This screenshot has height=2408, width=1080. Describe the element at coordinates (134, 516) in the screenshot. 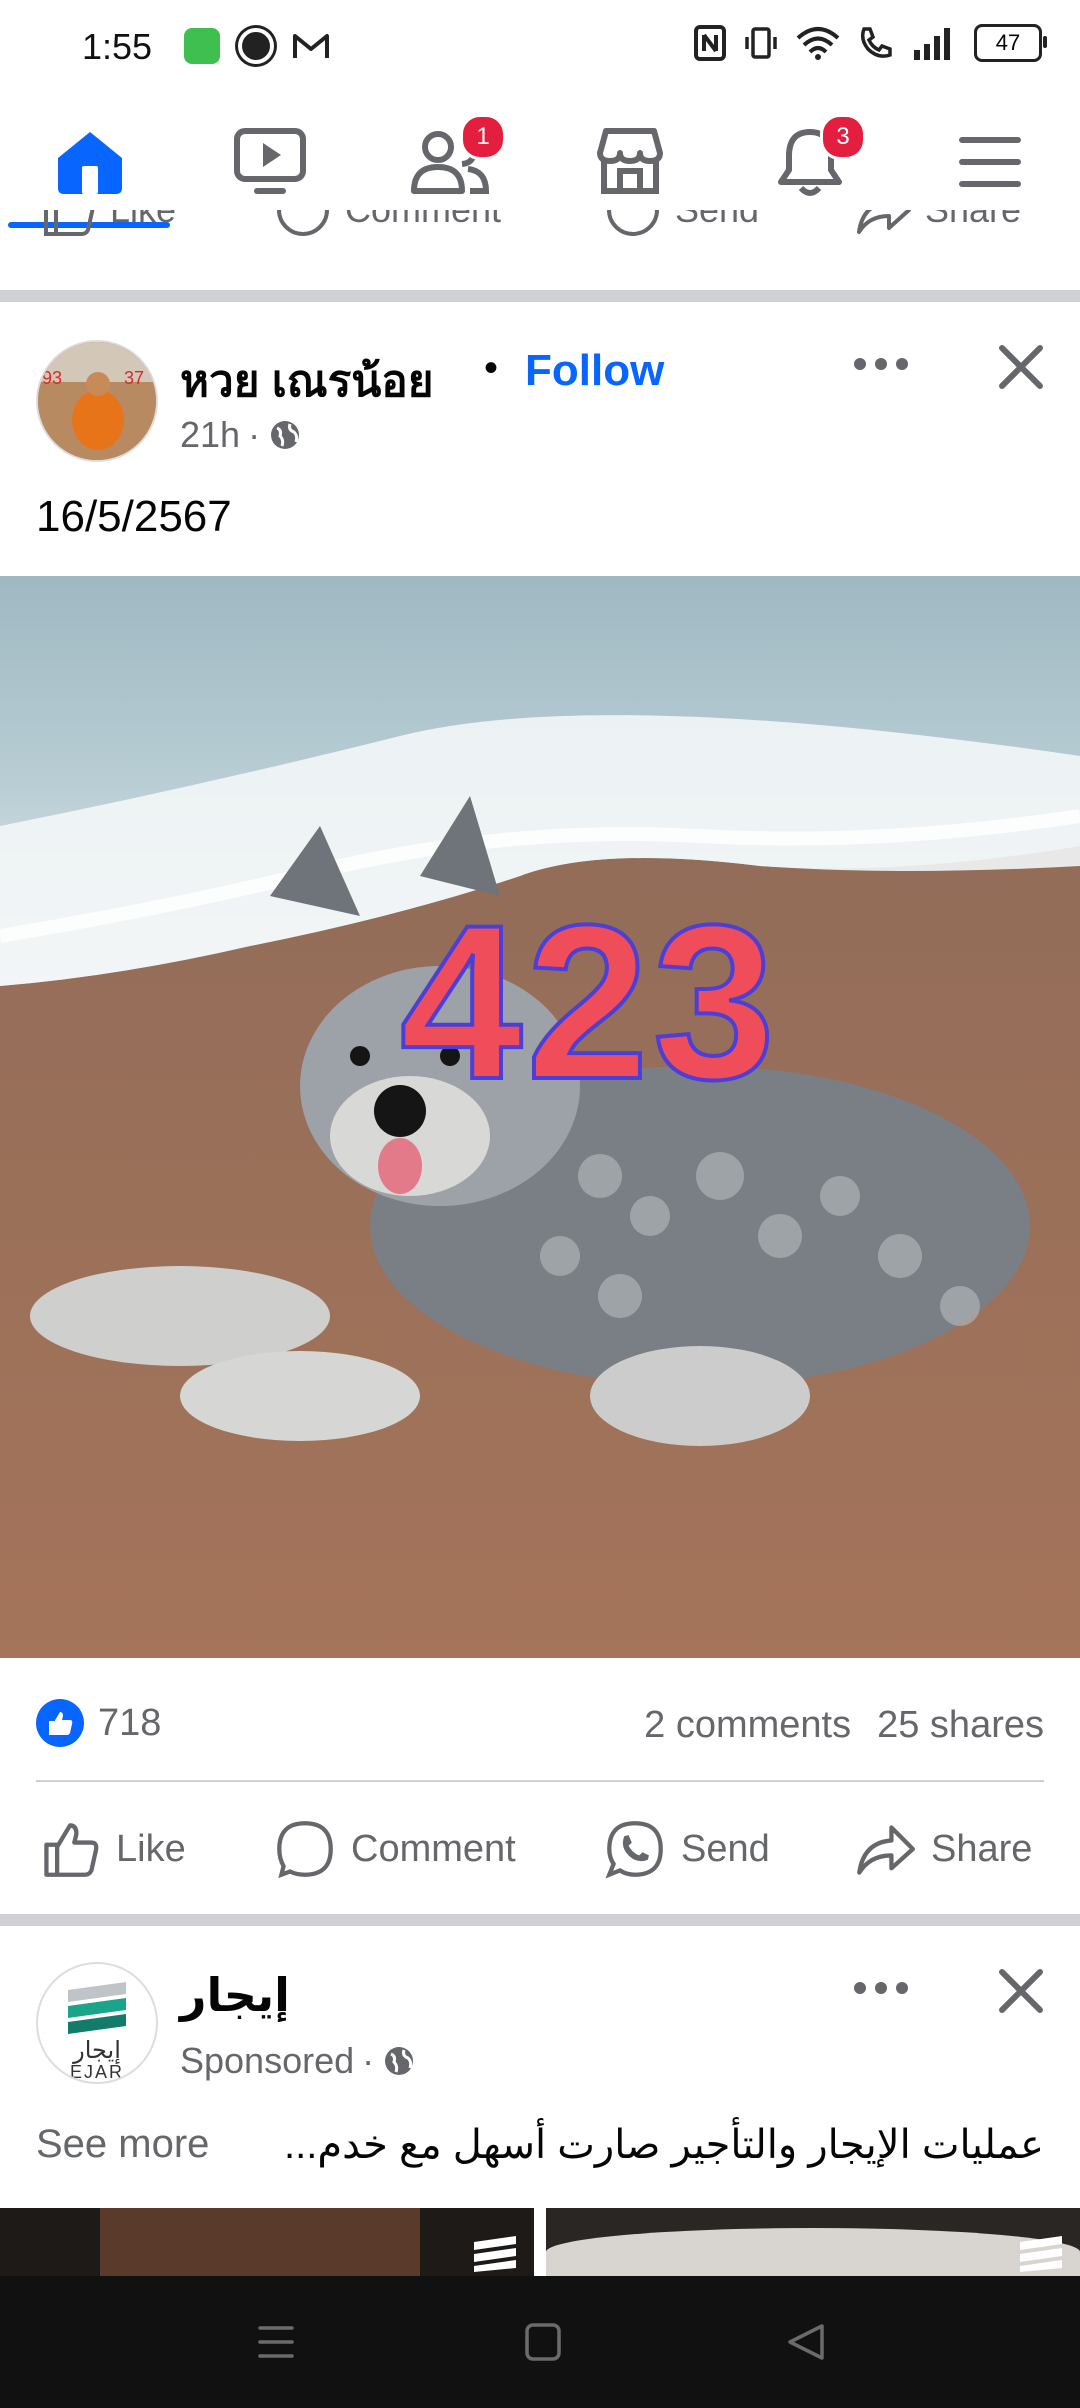

I see `post-text: 16/5/2567` at that location.